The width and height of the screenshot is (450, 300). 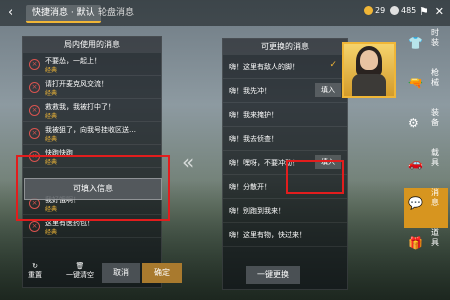 What do you see at coordinates (92, 87) in the screenshot?
I see `list-item: × 请打开麦克风交流！ 经典` at bounding box center [92, 87].